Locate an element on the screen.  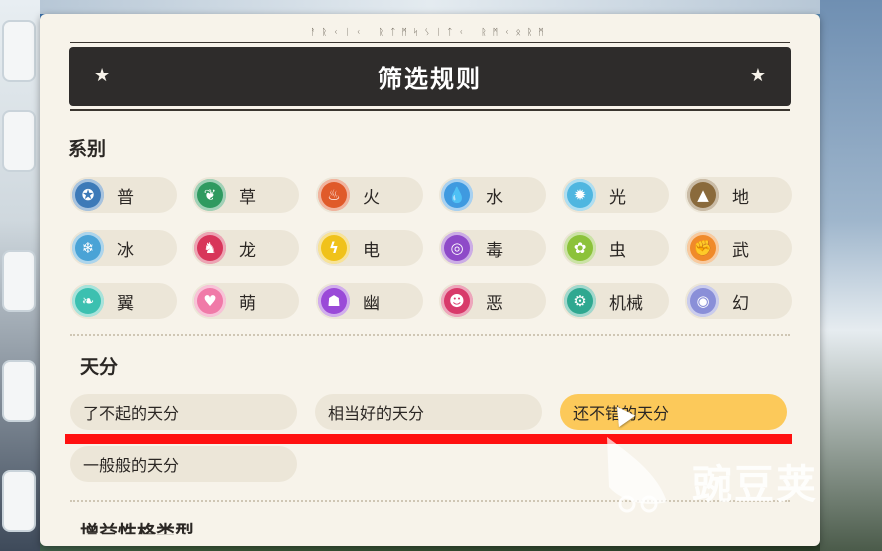
type-chip: ✊ 武 is located at coordinates (738, 248).